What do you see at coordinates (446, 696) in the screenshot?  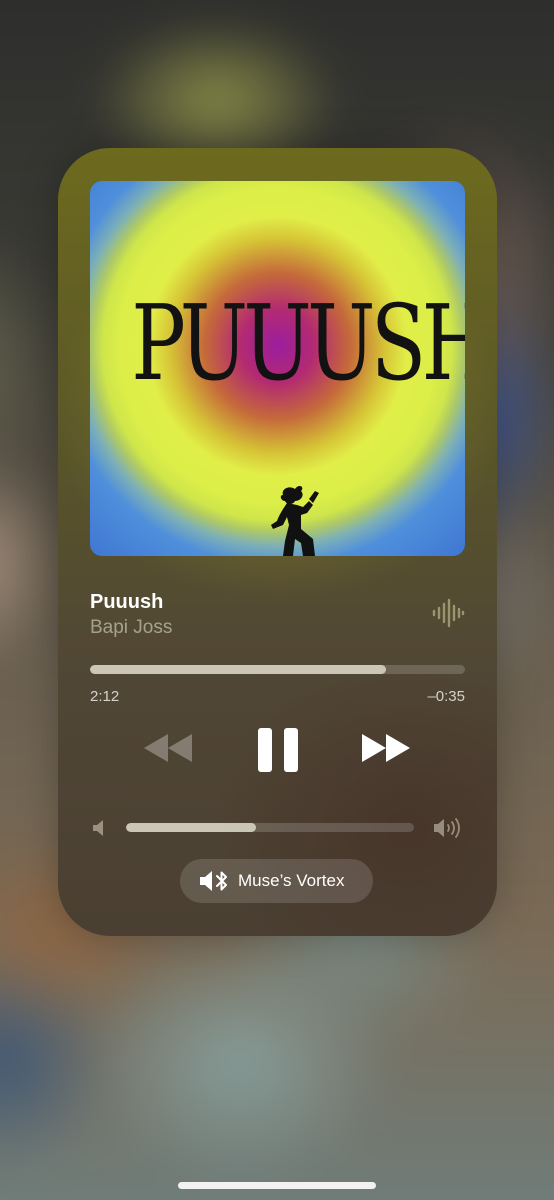 I see `time-remaining: –0:35` at bounding box center [446, 696].